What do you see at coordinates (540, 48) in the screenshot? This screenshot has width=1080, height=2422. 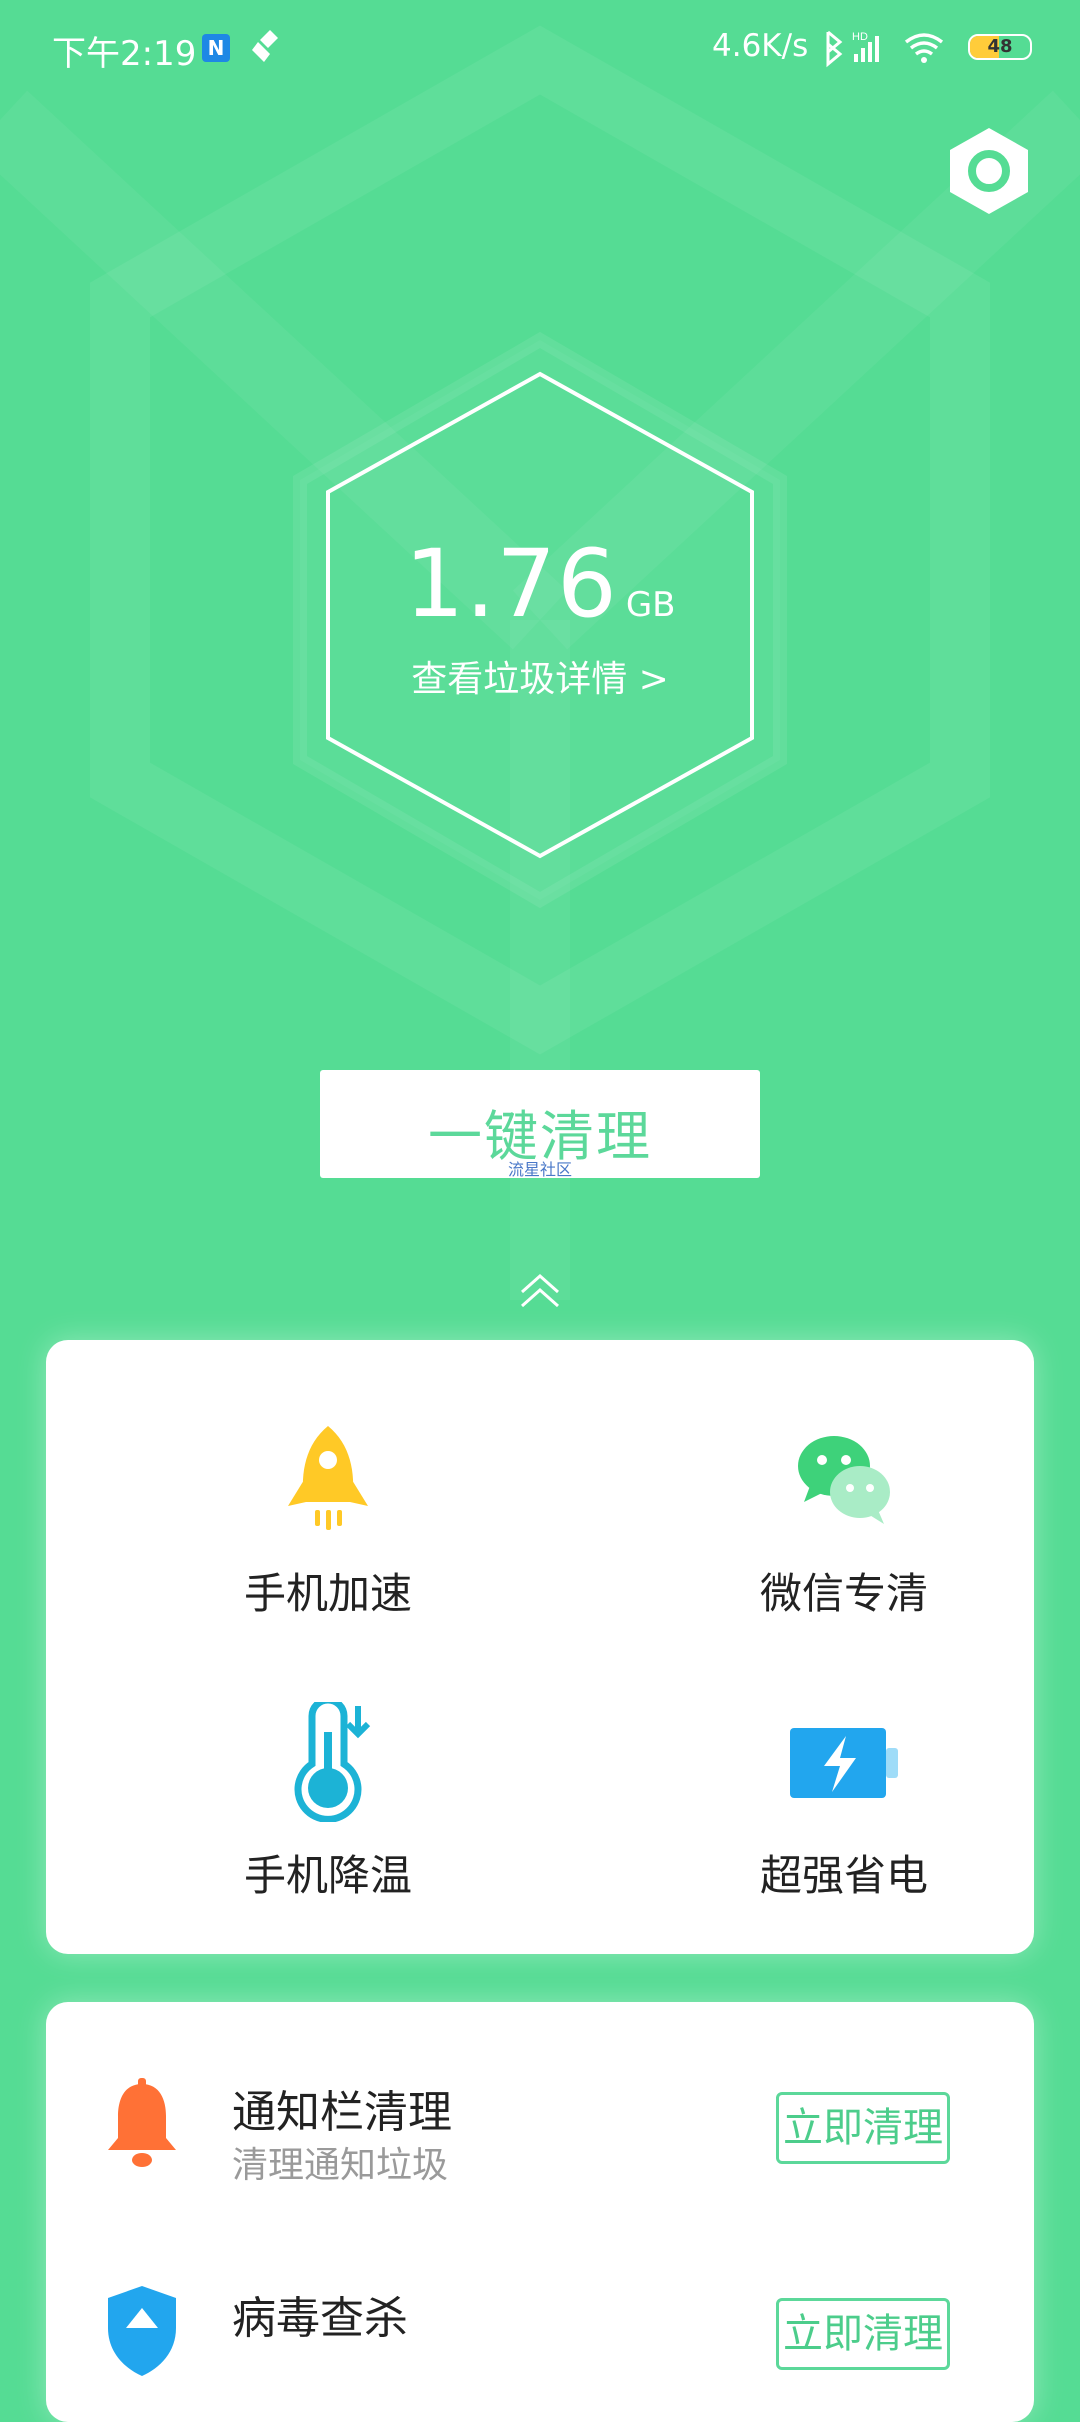 I see `status-bar: 下午2:19 N 4.6K/s HD 48` at bounding box center [540, 48].